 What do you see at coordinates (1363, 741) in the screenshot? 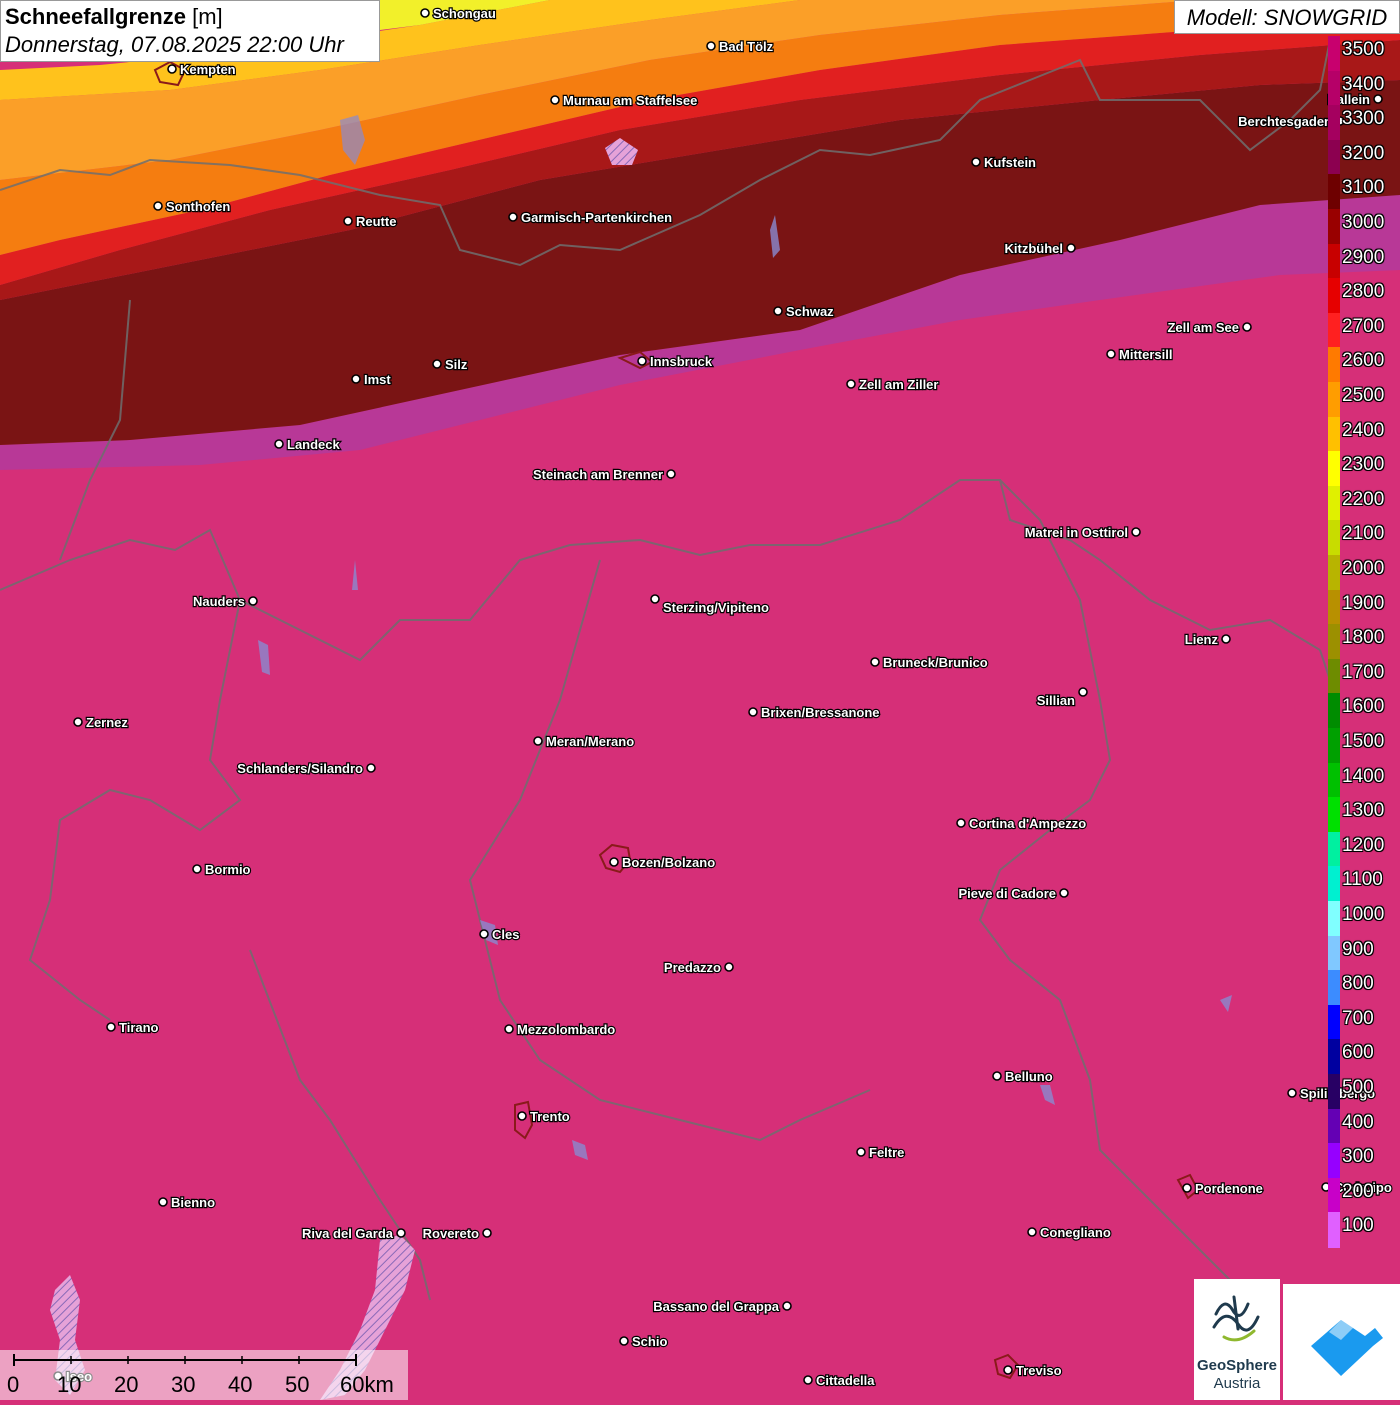
I see `legend-label-1500: 1500` at bounding box center [1363, 741].